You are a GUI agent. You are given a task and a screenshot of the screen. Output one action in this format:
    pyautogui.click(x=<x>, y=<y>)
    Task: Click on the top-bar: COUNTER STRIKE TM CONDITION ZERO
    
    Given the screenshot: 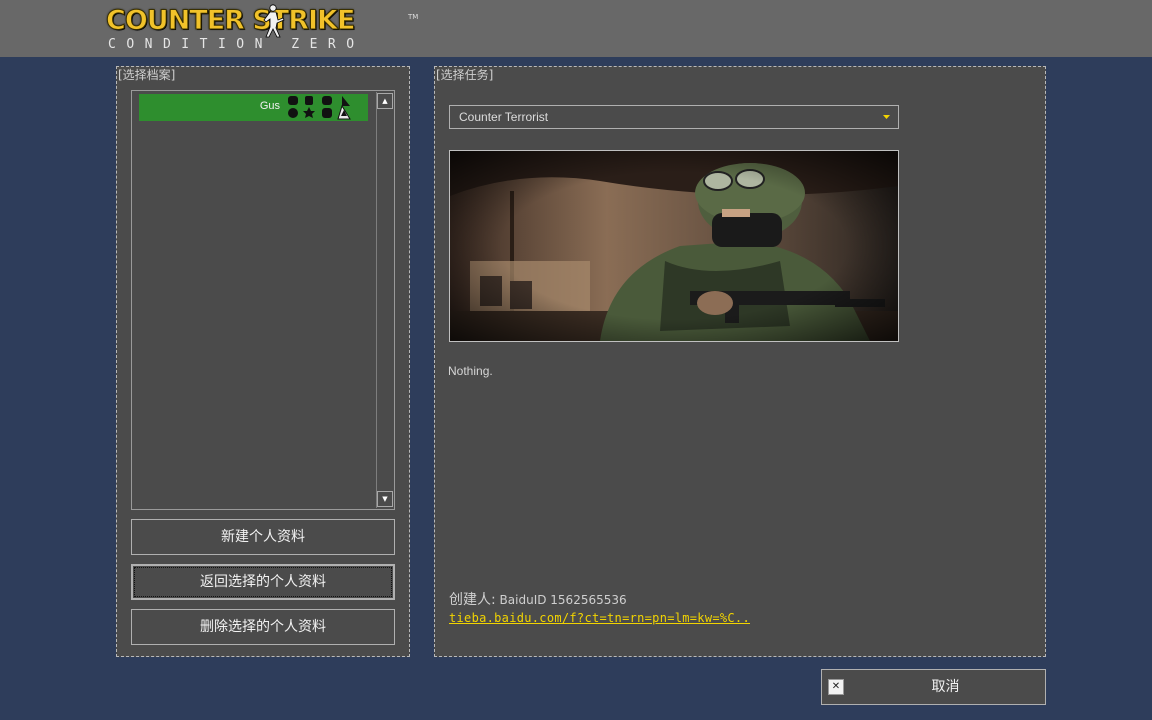 What is the action you would take?
    pyautogui.click(x=576, y=28)
    